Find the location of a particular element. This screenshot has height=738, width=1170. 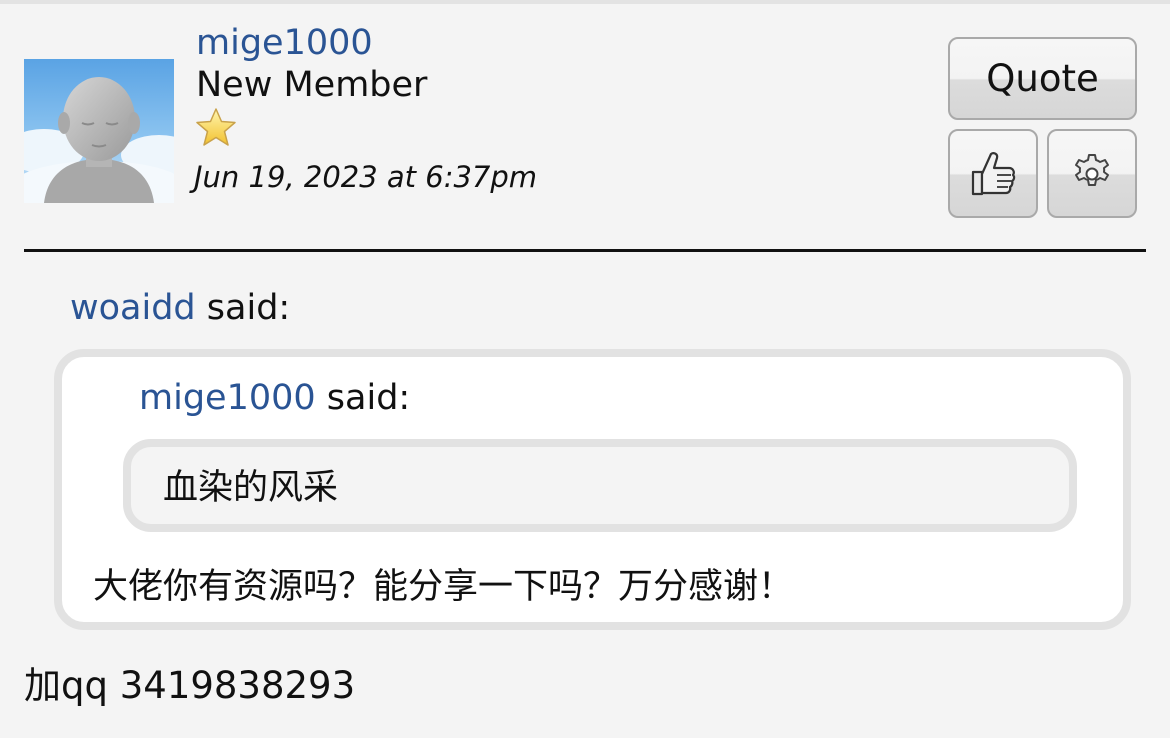

quote-attribution: woaidd said: is located at coordinates (180, 308).